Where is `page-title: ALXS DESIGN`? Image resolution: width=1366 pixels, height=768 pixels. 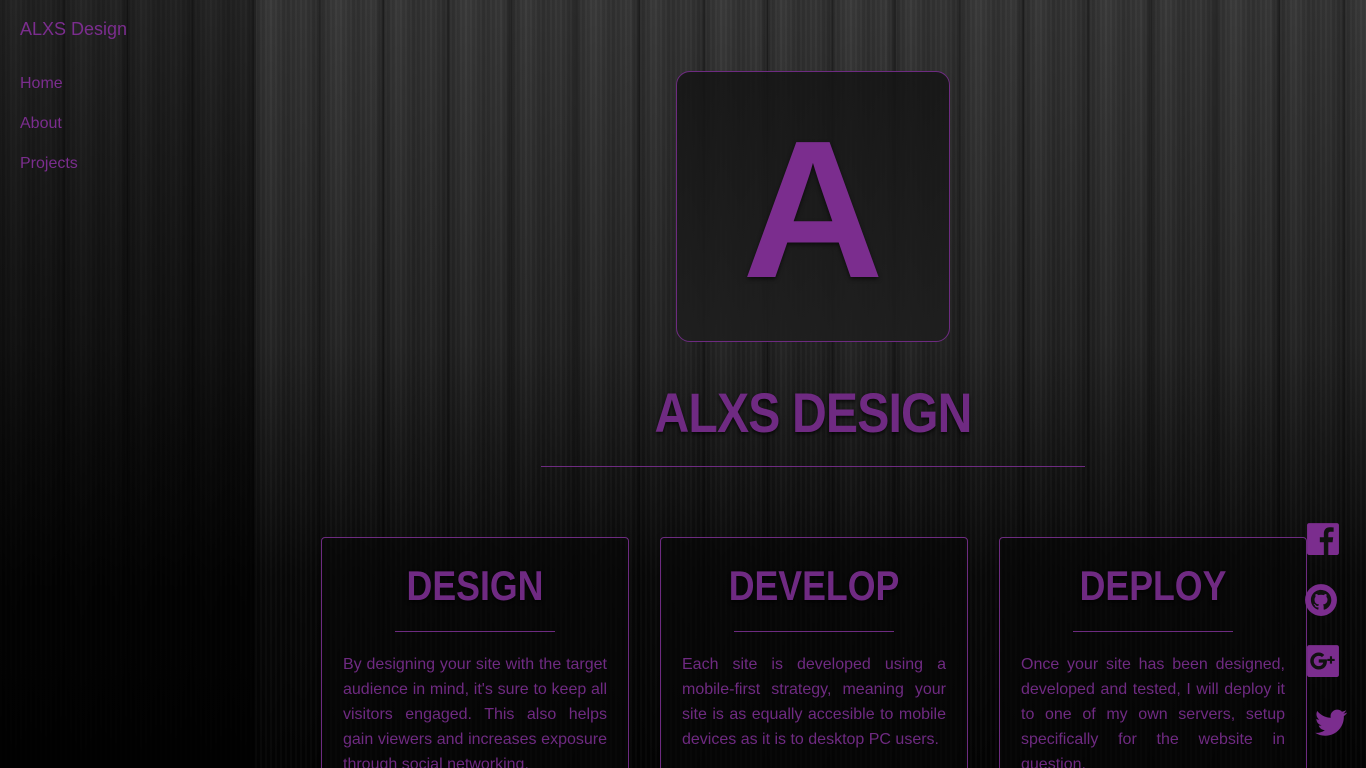
page-title: ALXS DESIGN is located at coordinates (813, 412).